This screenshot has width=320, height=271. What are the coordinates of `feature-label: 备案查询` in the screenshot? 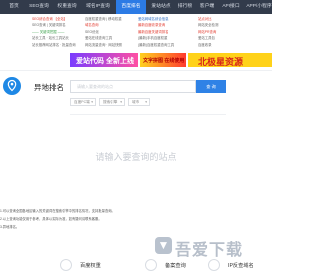 It's located at (175, 266).